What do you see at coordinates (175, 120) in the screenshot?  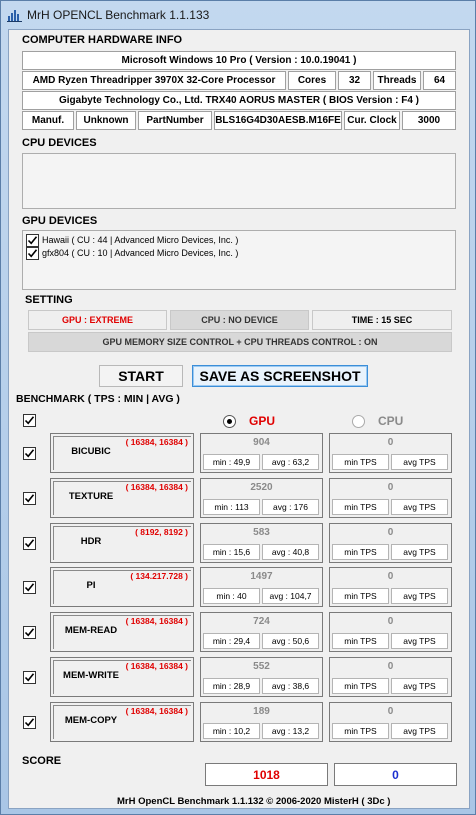 I see `partnumber-label: PartNumber` at bounding box center [175, 120].